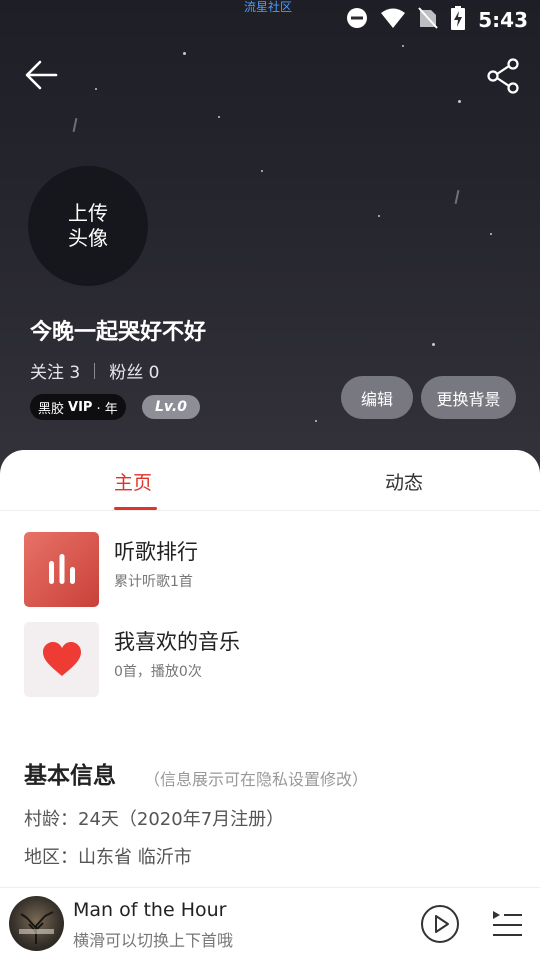  I want to click on list-item-subtitle: 累计听歌1首, so click(153, 582).